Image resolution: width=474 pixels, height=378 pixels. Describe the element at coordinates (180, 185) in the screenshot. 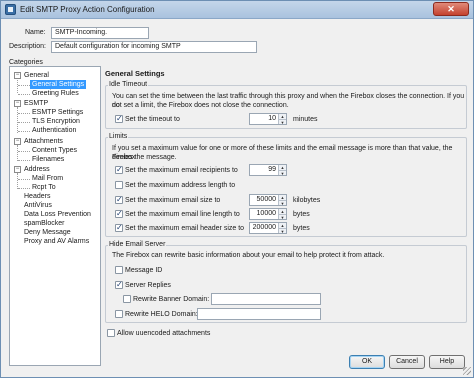

I see `max-address-length-label: Set the maximum address length to` at that location.